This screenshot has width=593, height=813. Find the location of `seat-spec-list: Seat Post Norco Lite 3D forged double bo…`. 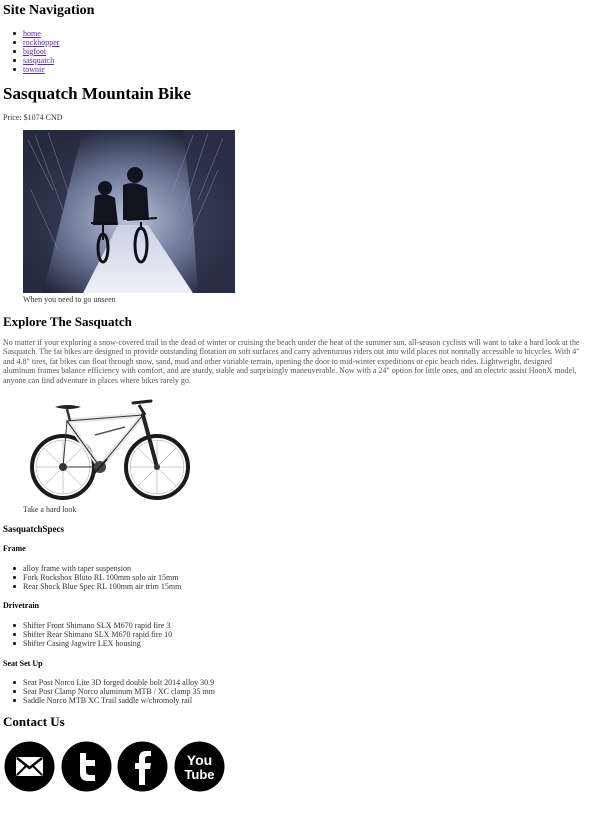

seat-spec-list: Seat Post Norco Lite 3D forged double bo… is located at coordinates (114, 691).